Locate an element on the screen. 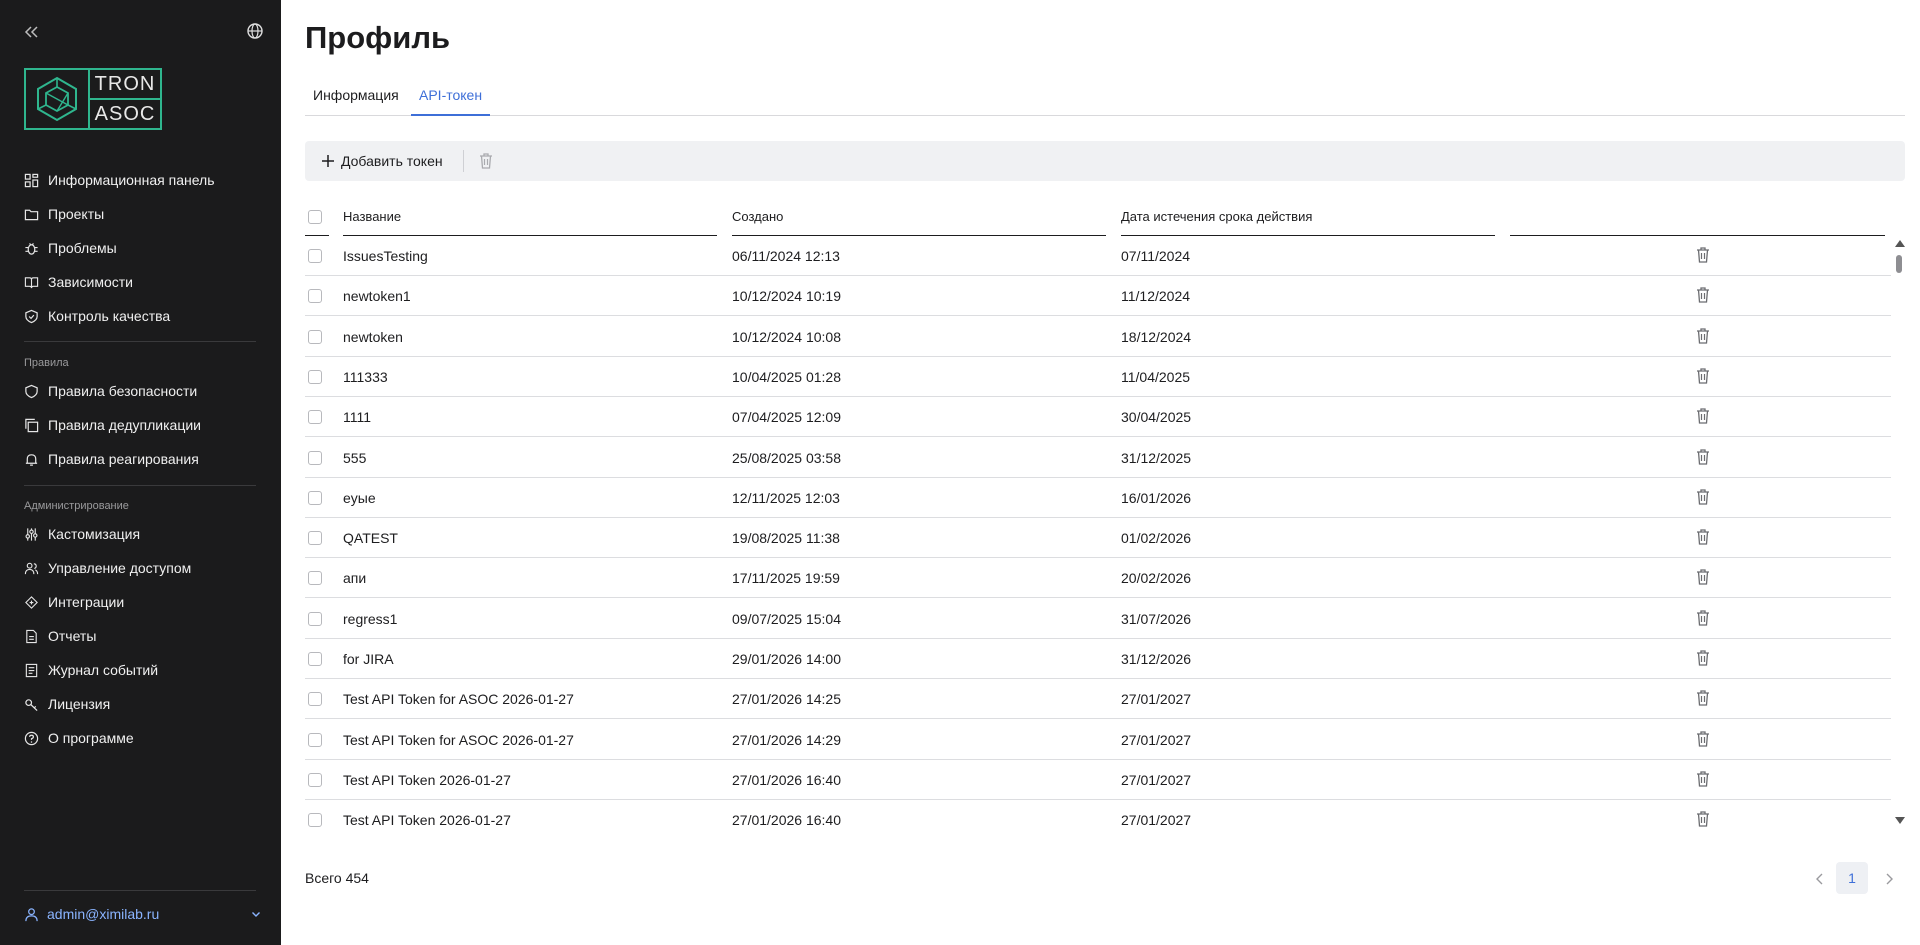 The image size is (1920, 945). add-token-button: Добавить токен is located at coordinates (382, 161).